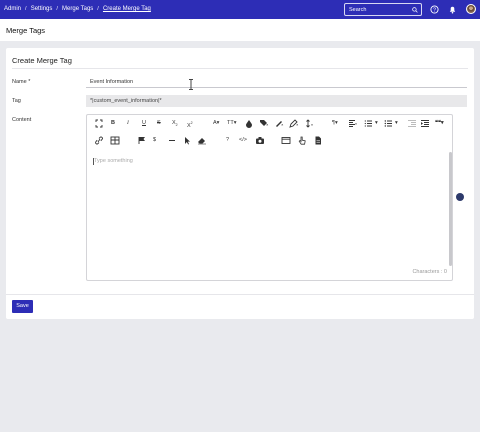 The width and height of the screenshot is (480, 432). I want to click on help-icon: ?, so click(434, 9).